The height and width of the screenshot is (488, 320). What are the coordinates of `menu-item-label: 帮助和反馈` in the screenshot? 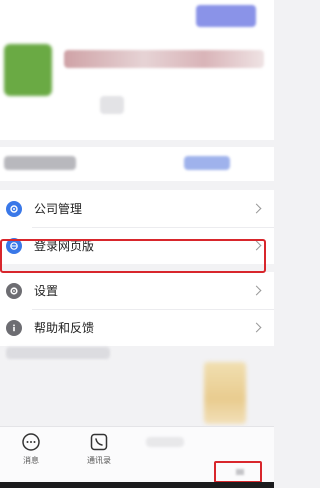 It's located at (64, 328).